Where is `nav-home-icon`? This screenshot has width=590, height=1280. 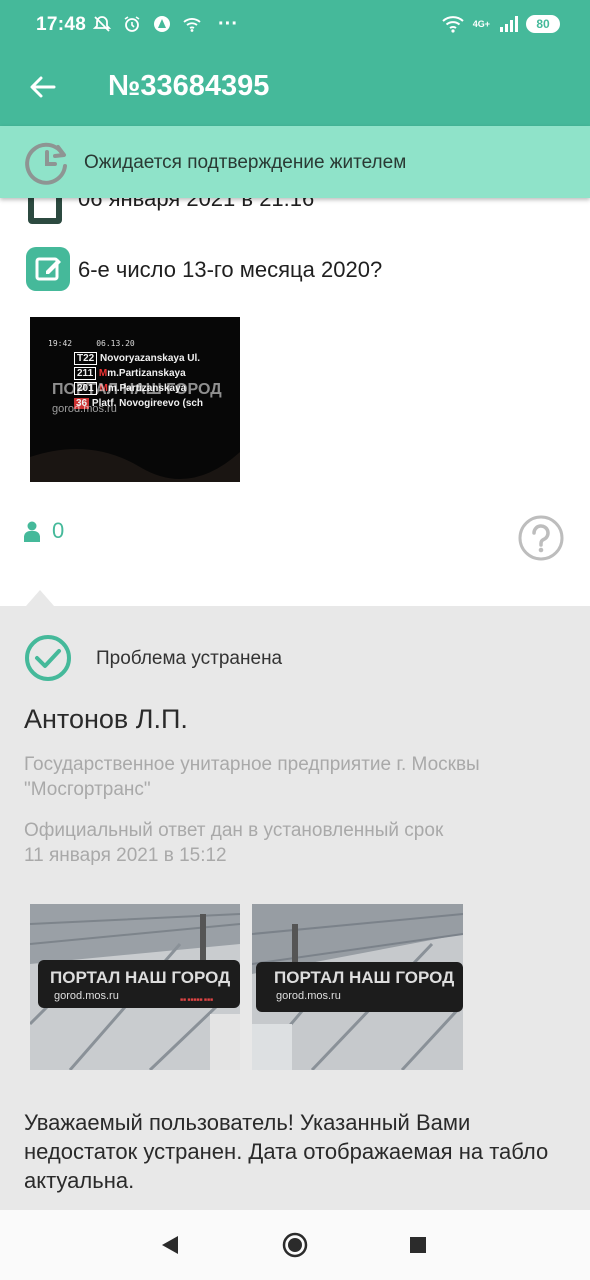
nav-home-icon is located at coordinates (295, 1245).